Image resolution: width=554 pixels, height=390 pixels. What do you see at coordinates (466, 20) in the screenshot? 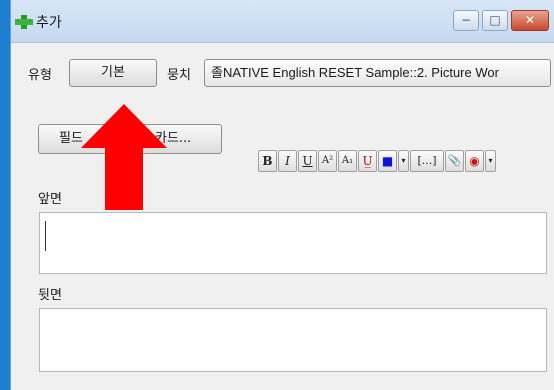
I see `minimize-button: −` at bounding box center [466, 20].